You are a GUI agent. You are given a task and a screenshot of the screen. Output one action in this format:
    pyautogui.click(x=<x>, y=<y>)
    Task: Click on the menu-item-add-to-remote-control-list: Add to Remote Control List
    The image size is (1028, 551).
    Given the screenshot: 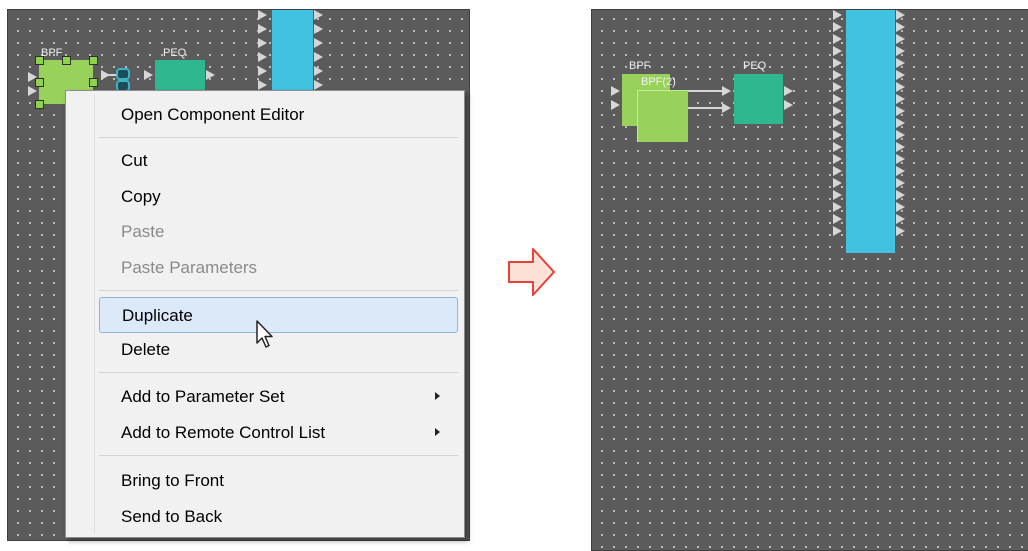 What is the action you would take?
    pyautogui.click(x=278, y=432)
    